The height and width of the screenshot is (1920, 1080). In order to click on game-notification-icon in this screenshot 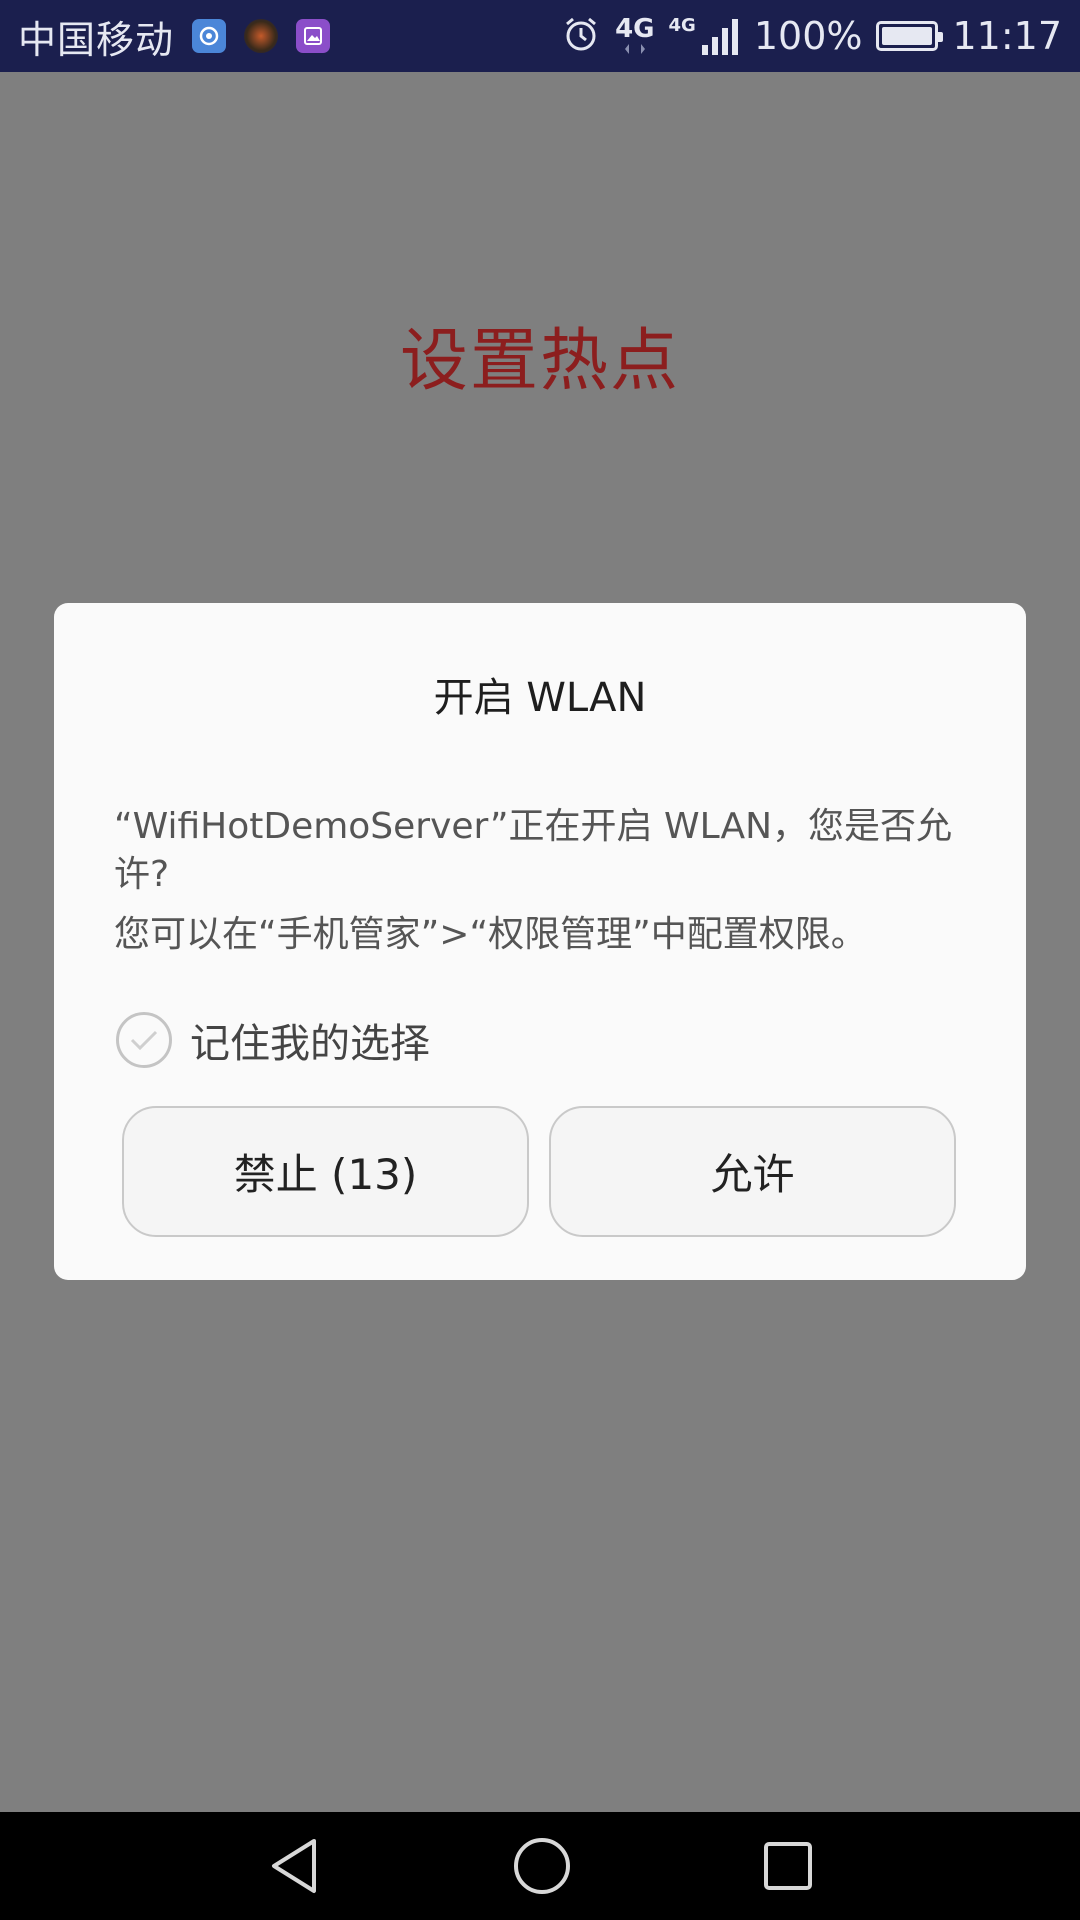, I will do `click(261, 36)`.